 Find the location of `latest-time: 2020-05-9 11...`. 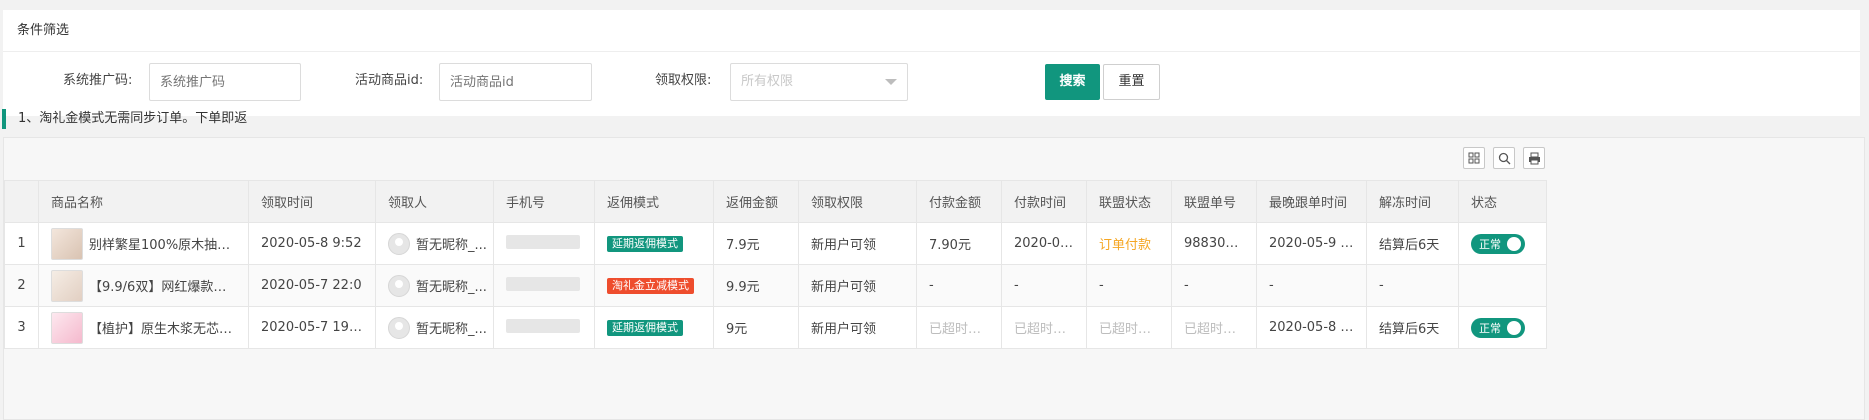

latest-time: 2020-05-9 11... is located at coordinates (1311, 243).